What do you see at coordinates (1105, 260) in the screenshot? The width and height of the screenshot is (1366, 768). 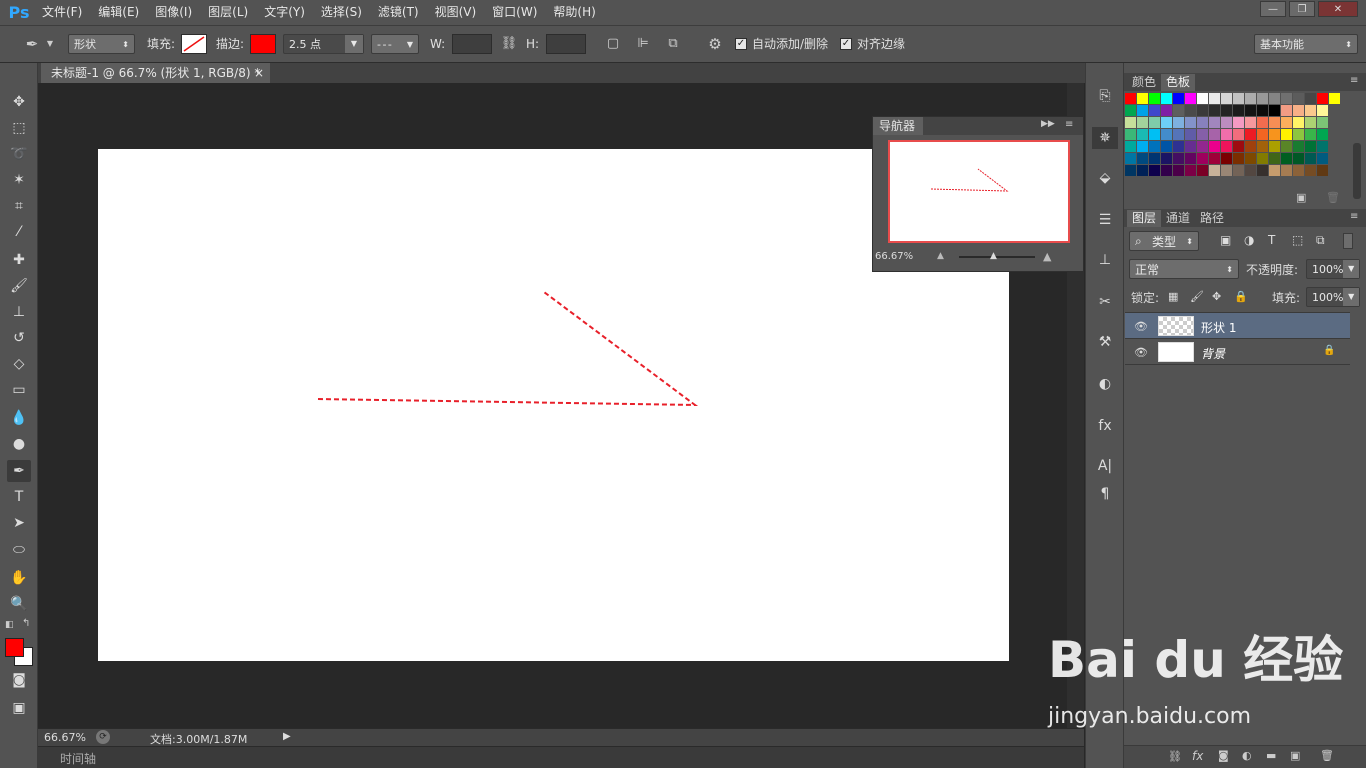 I see `clone-source-icon: ⊥` at bounding box center [1105, 260].